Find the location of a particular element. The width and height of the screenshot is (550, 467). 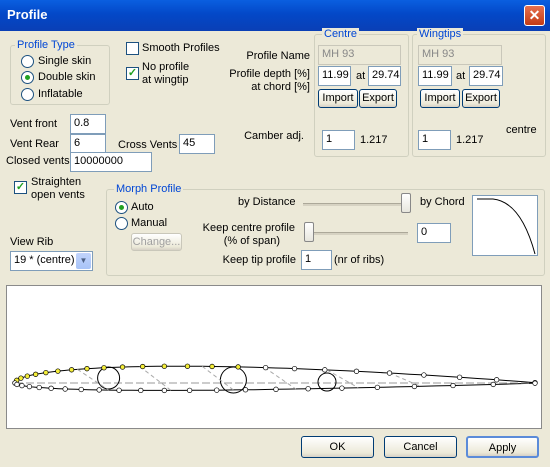

wingtips-export-button: Export is located at coordinates (481, 98).